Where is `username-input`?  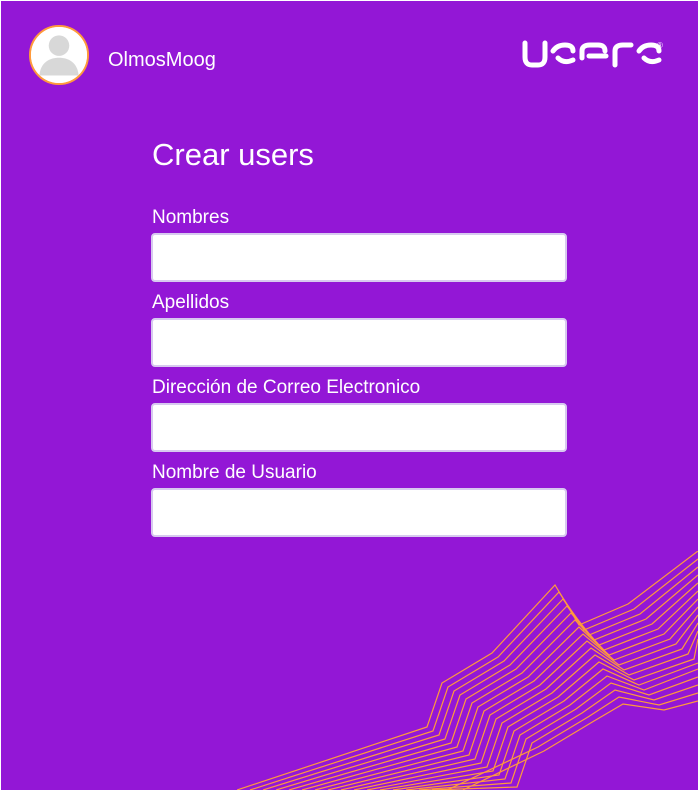
username-input is located at coordinates (359, 512).